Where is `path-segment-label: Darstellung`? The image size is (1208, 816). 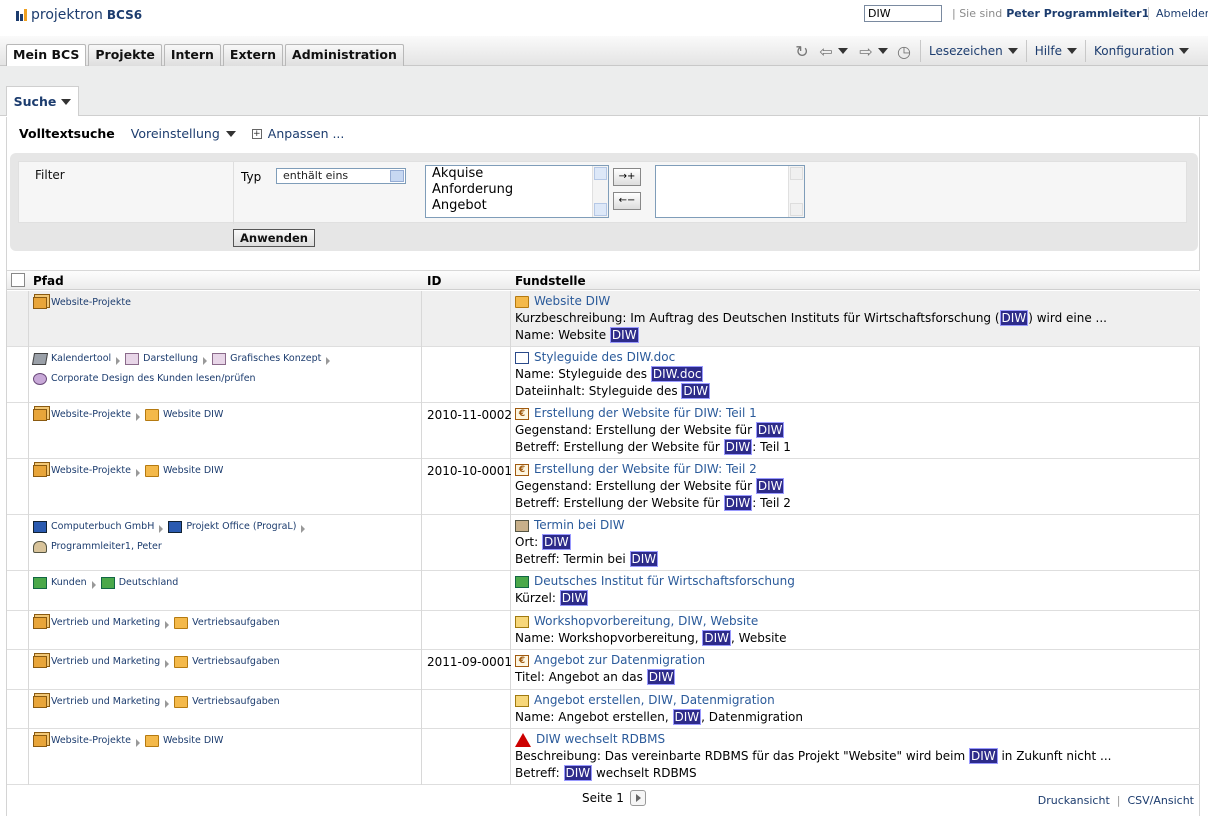
path-segment-label: Darstellung is located at coordinates (171, 358).